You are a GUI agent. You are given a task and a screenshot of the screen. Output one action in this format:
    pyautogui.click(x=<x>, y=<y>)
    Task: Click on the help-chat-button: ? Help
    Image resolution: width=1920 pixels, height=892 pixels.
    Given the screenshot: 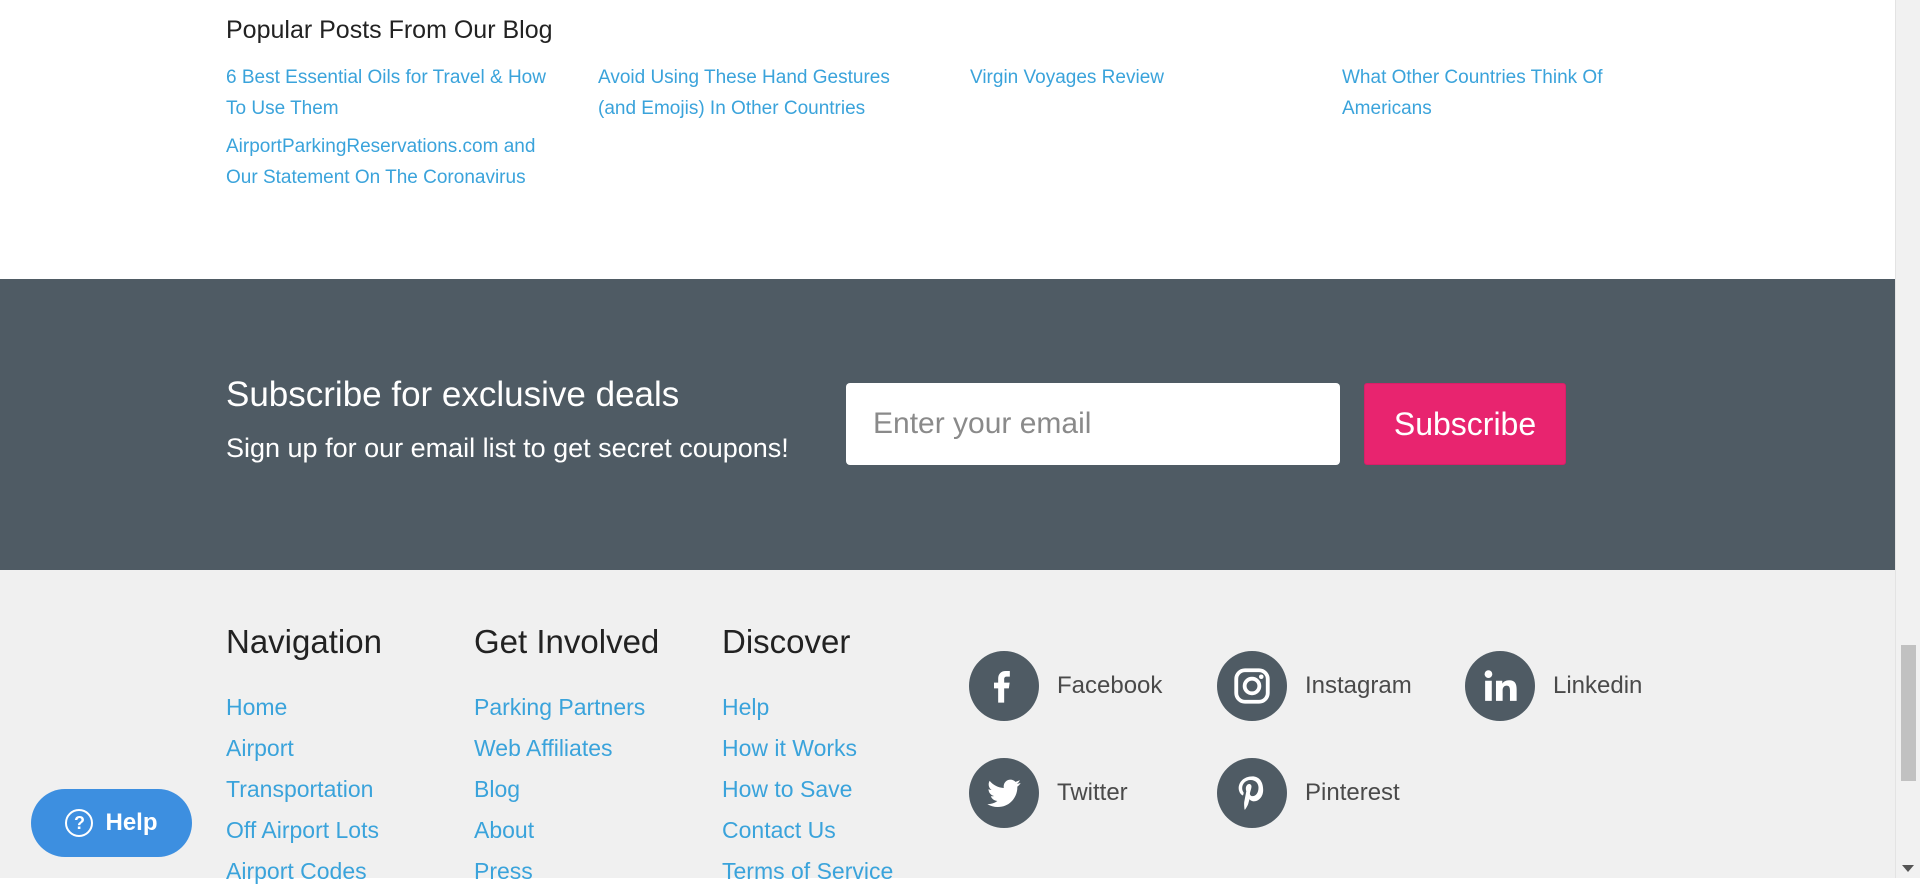 What is the action you would take?
    pyautogui.click(x=111, y=823)
    